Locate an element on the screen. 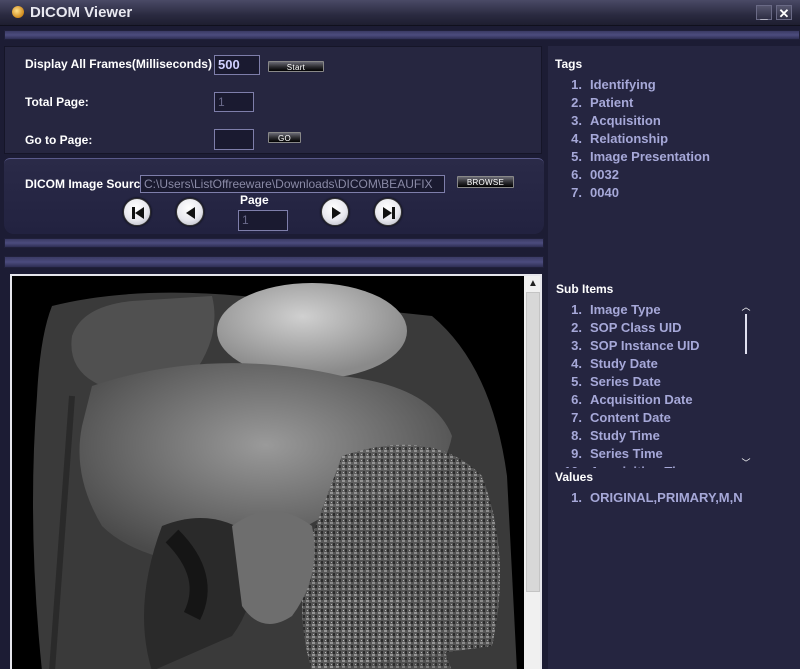 Image resolution: width=800 pixels, height=669 pixels. image-header-bar is located at coordinates (274, 262).